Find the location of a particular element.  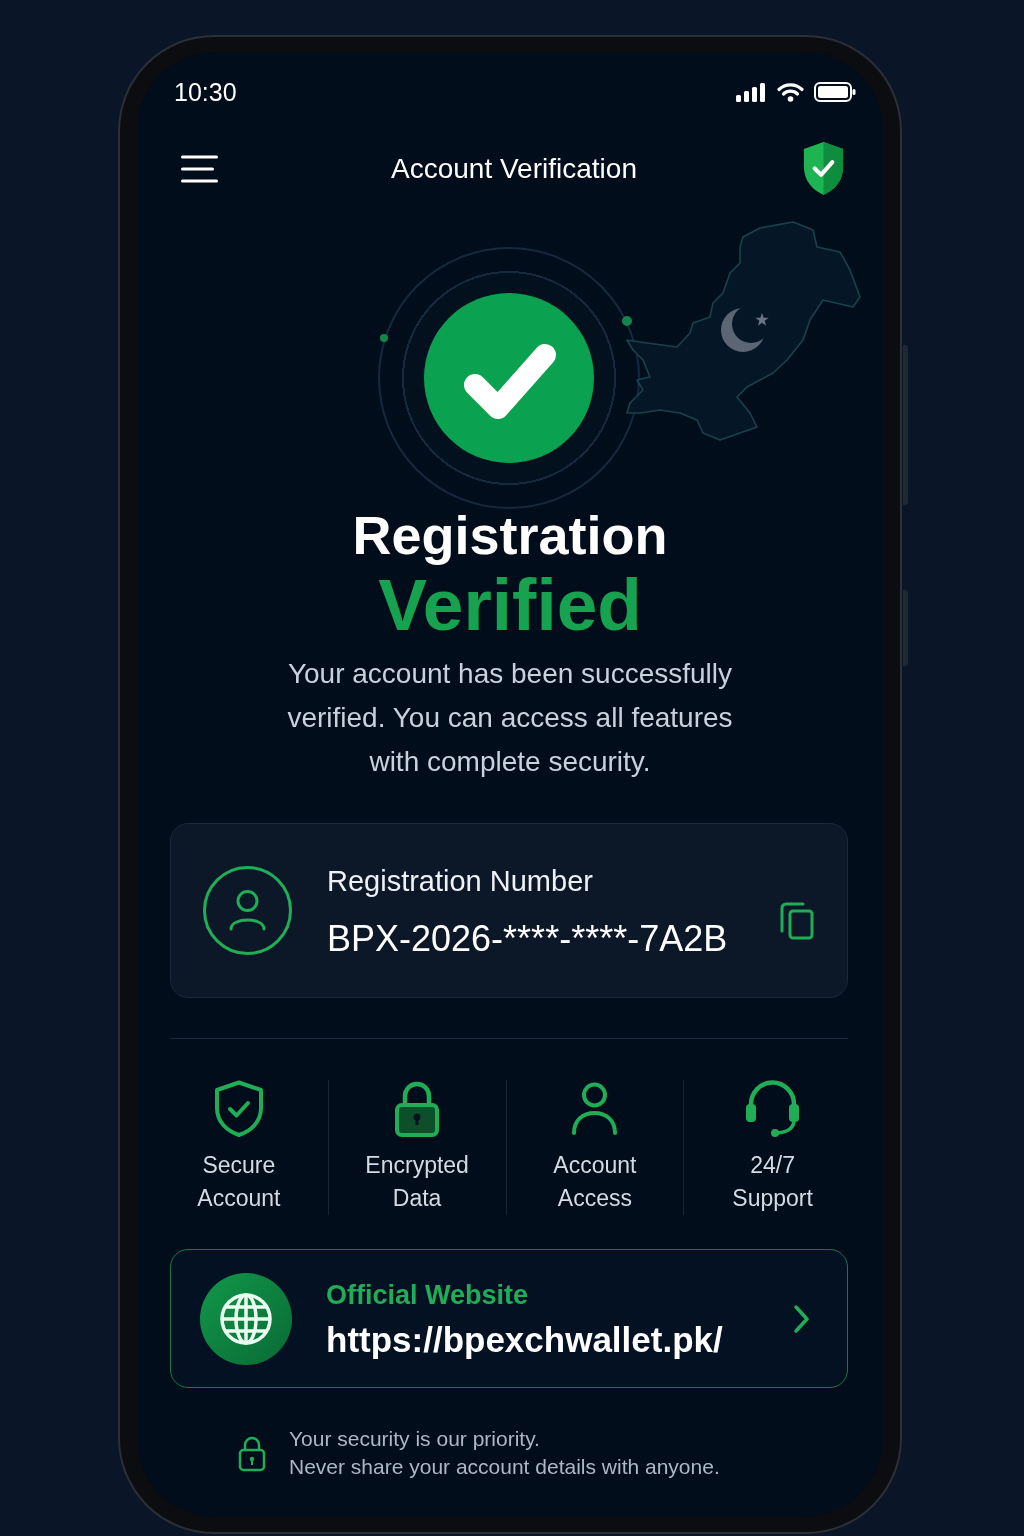

hero-title: Registration is located at coordinates (510, 535).